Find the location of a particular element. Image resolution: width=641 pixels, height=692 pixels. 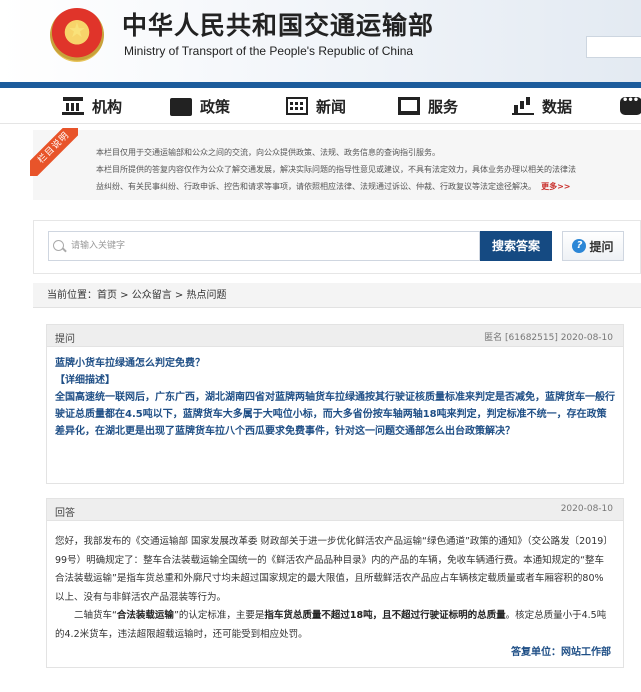

nav-label: 数据 is located at coordinates (557, 106).